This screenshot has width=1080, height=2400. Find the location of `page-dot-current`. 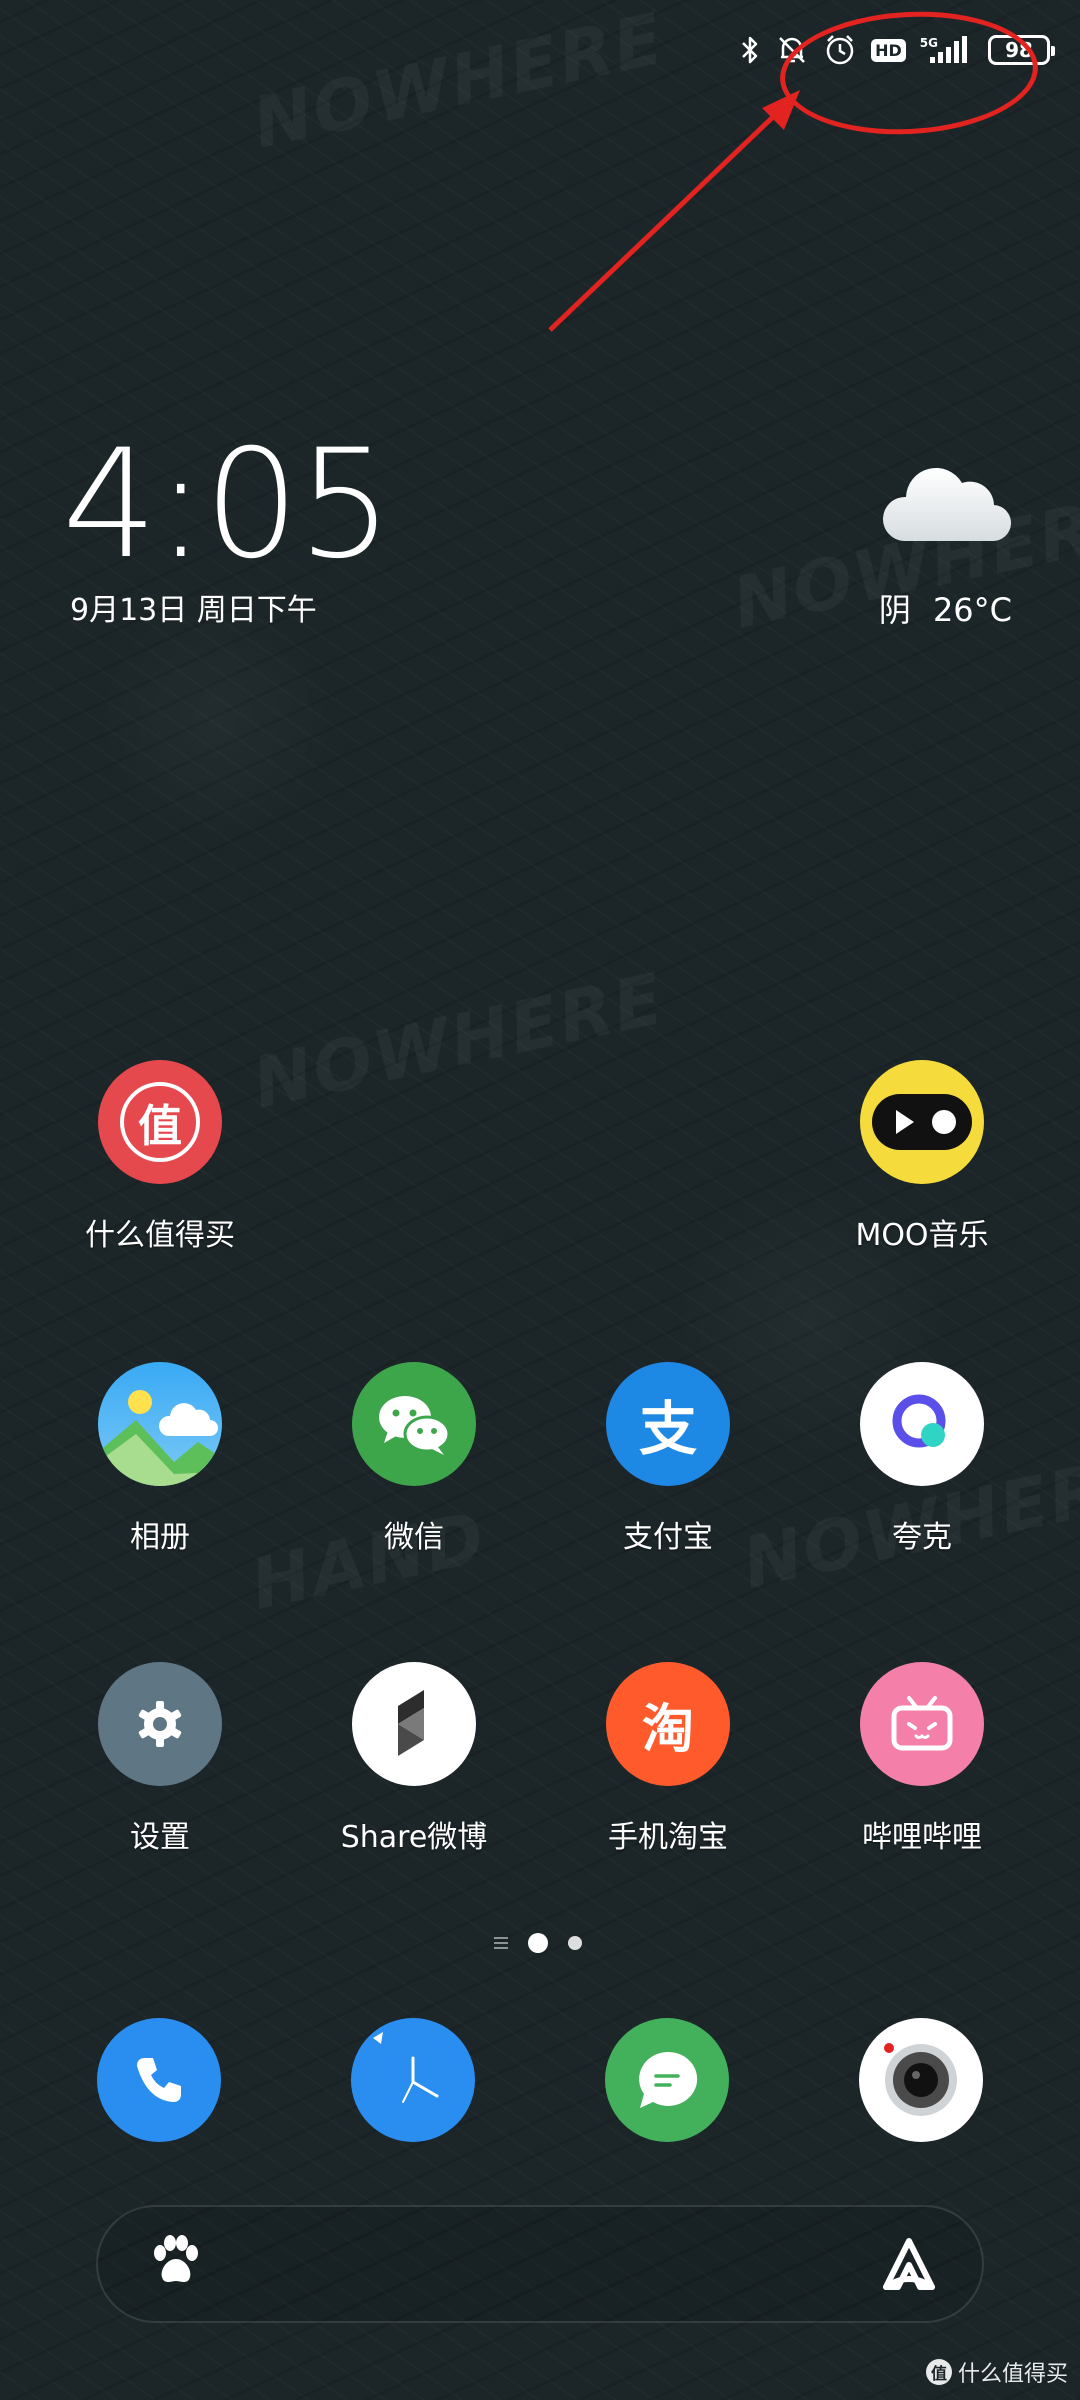

page-dot-current is located at coordinates (538, 1943).